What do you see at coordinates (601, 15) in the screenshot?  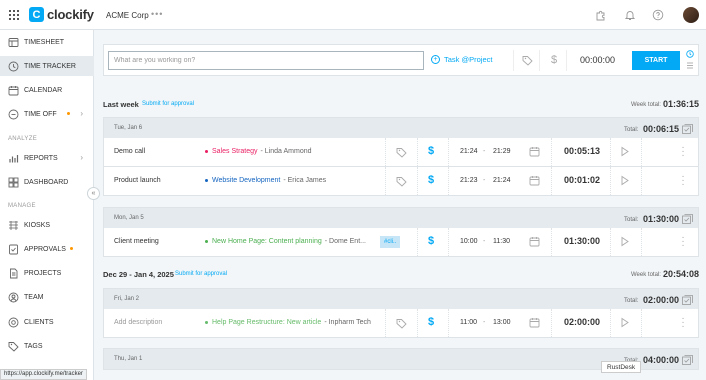 I see `extension-icon` at bounding box center [601, 15].